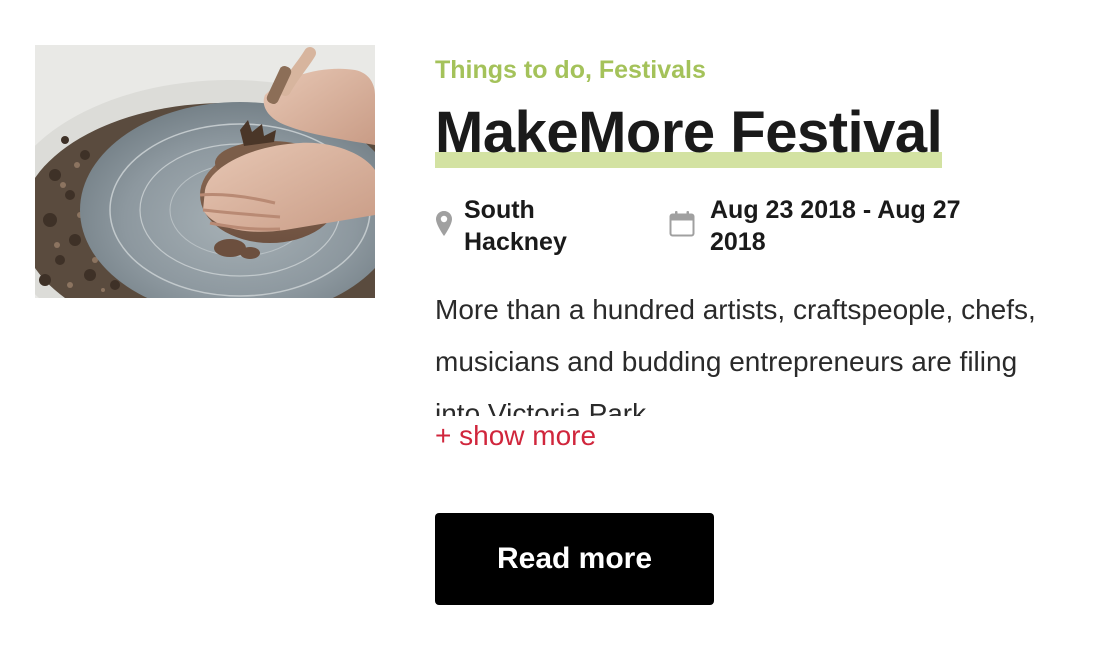 The image size is (1111, 648). What do you see at coordinates (835, 210) in the screenshot?
I see `date-line-1: Aug 23 2018 - Aug 27` at bounding box center [835, 210].